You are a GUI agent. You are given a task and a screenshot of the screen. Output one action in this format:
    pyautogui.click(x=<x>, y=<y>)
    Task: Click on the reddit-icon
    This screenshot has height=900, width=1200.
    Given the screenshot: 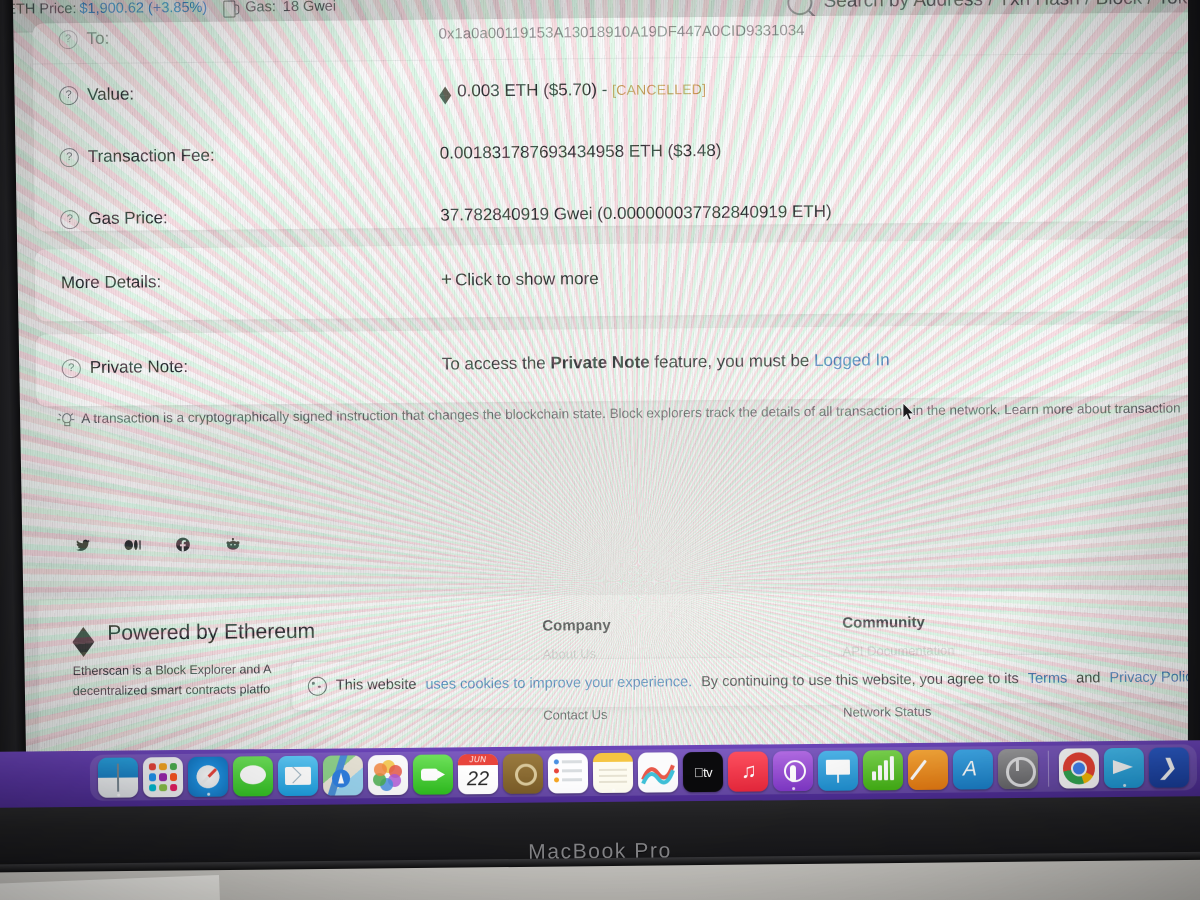 What is the action you would take?
    pyautogui.click(x=232, y=543)
    